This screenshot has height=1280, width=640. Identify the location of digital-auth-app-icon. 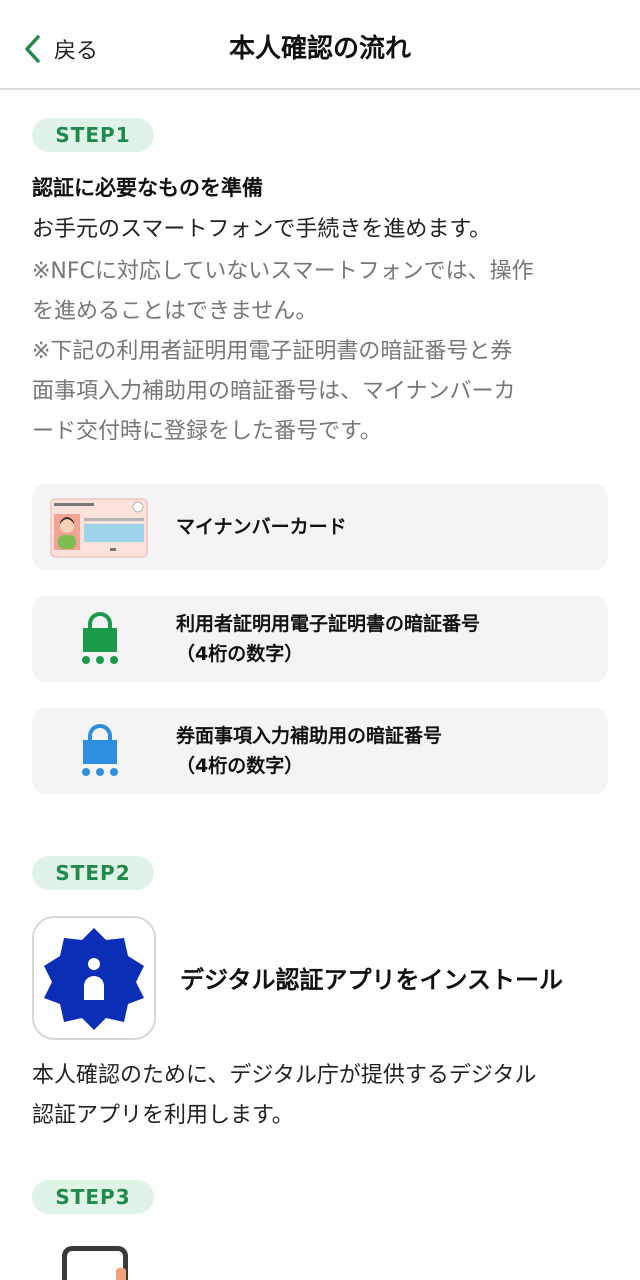
(94, 978).